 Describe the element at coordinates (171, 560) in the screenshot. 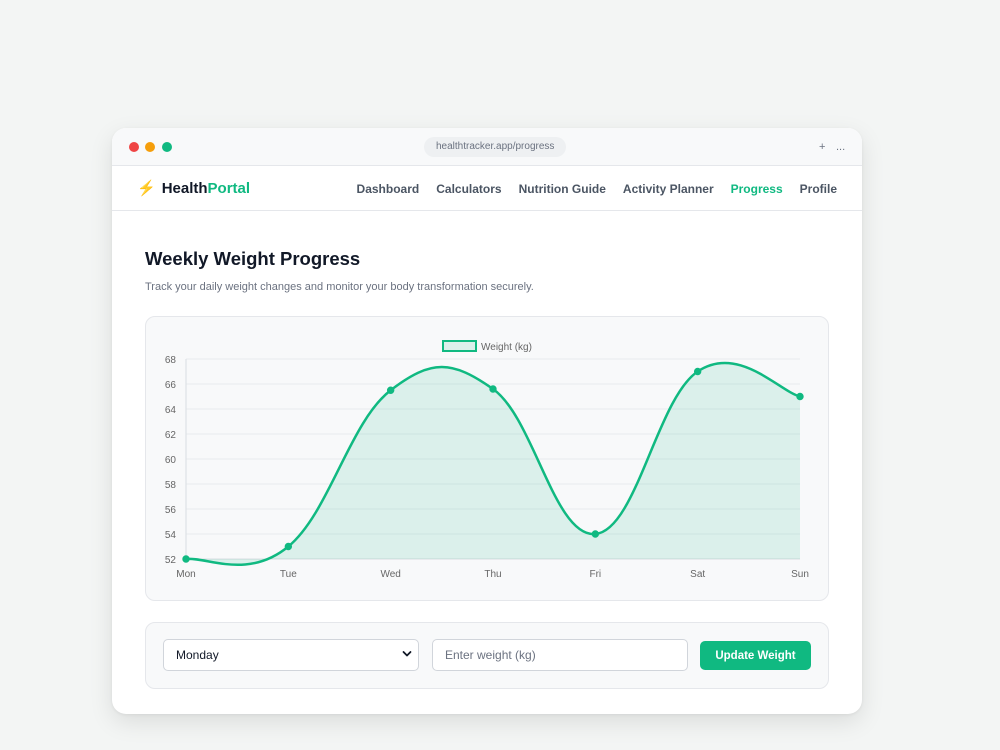

I see `y-tick-label: 52` at that location.